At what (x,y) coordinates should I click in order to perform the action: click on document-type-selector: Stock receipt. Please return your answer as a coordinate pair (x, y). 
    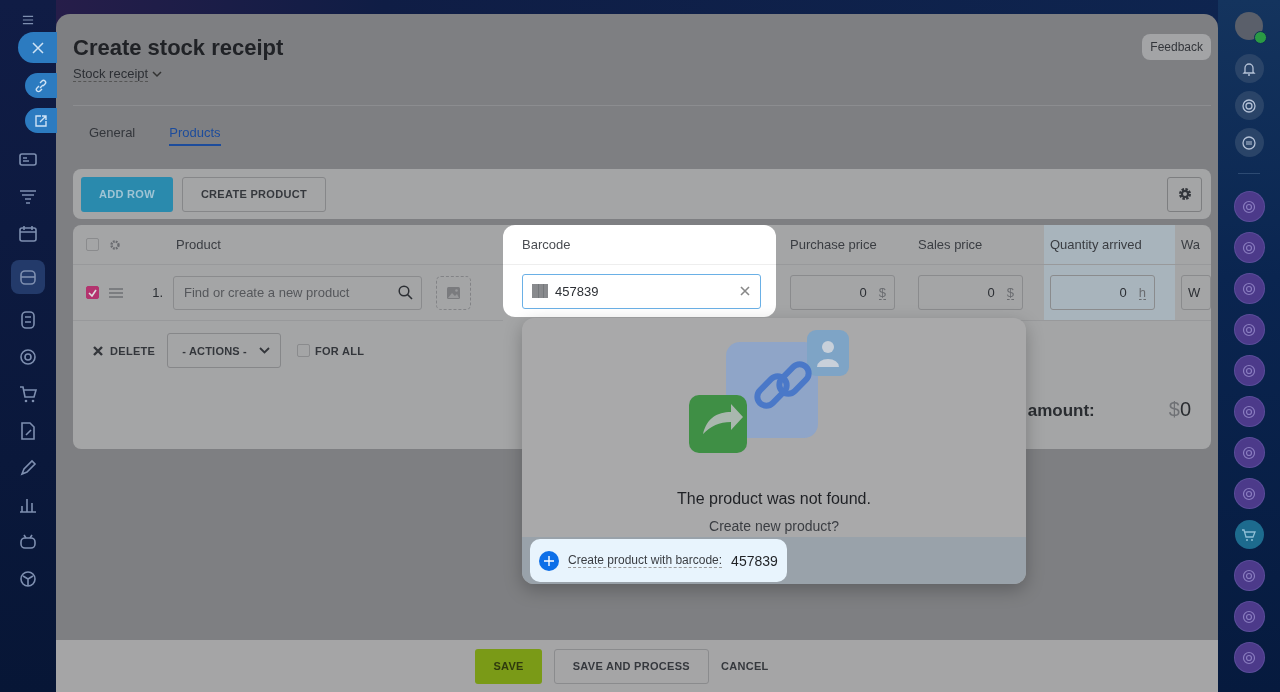
    Looking at the image, I should click on (118, 74).